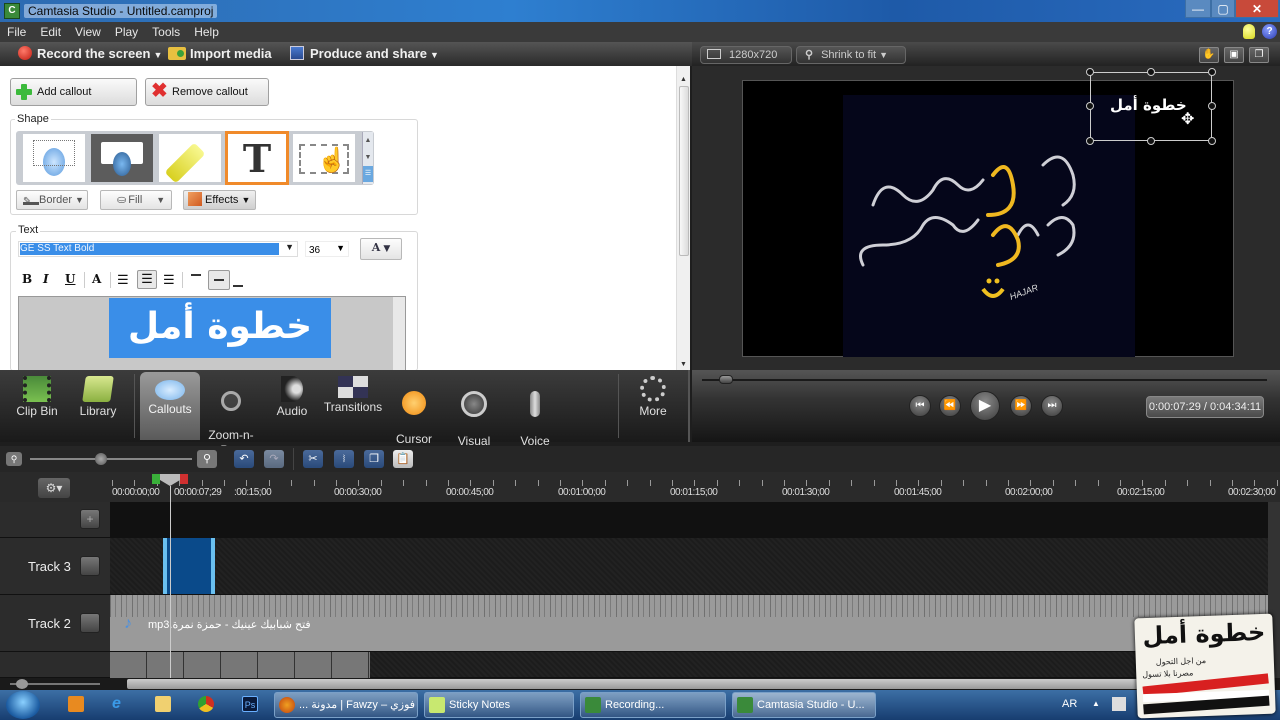 This screenshot has width=1280, height=720. I want to click on bold-button: B, so click(27, 279).